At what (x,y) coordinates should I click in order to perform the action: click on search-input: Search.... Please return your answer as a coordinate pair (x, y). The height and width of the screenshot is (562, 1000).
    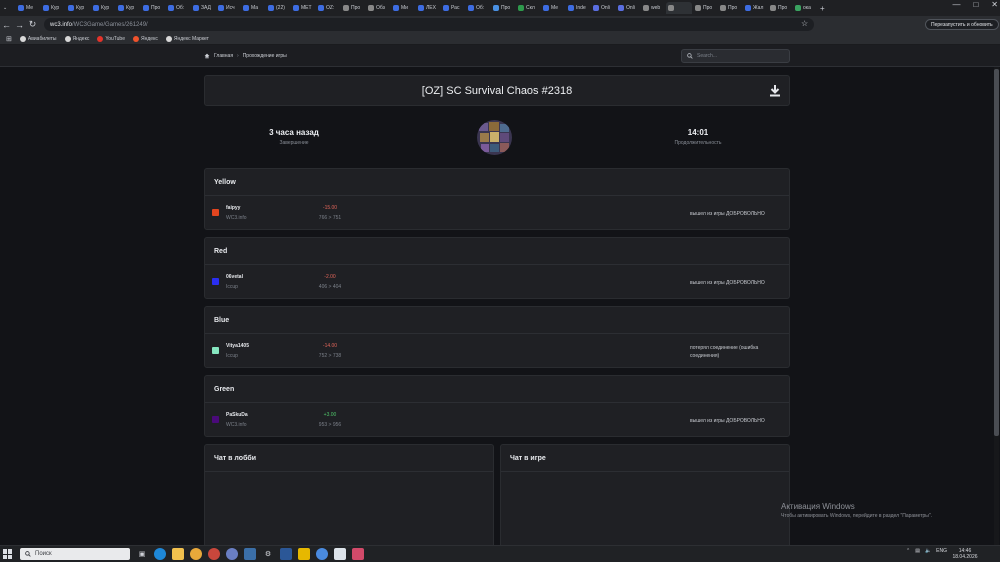
    Looking at the image, I should click on (735, 56).